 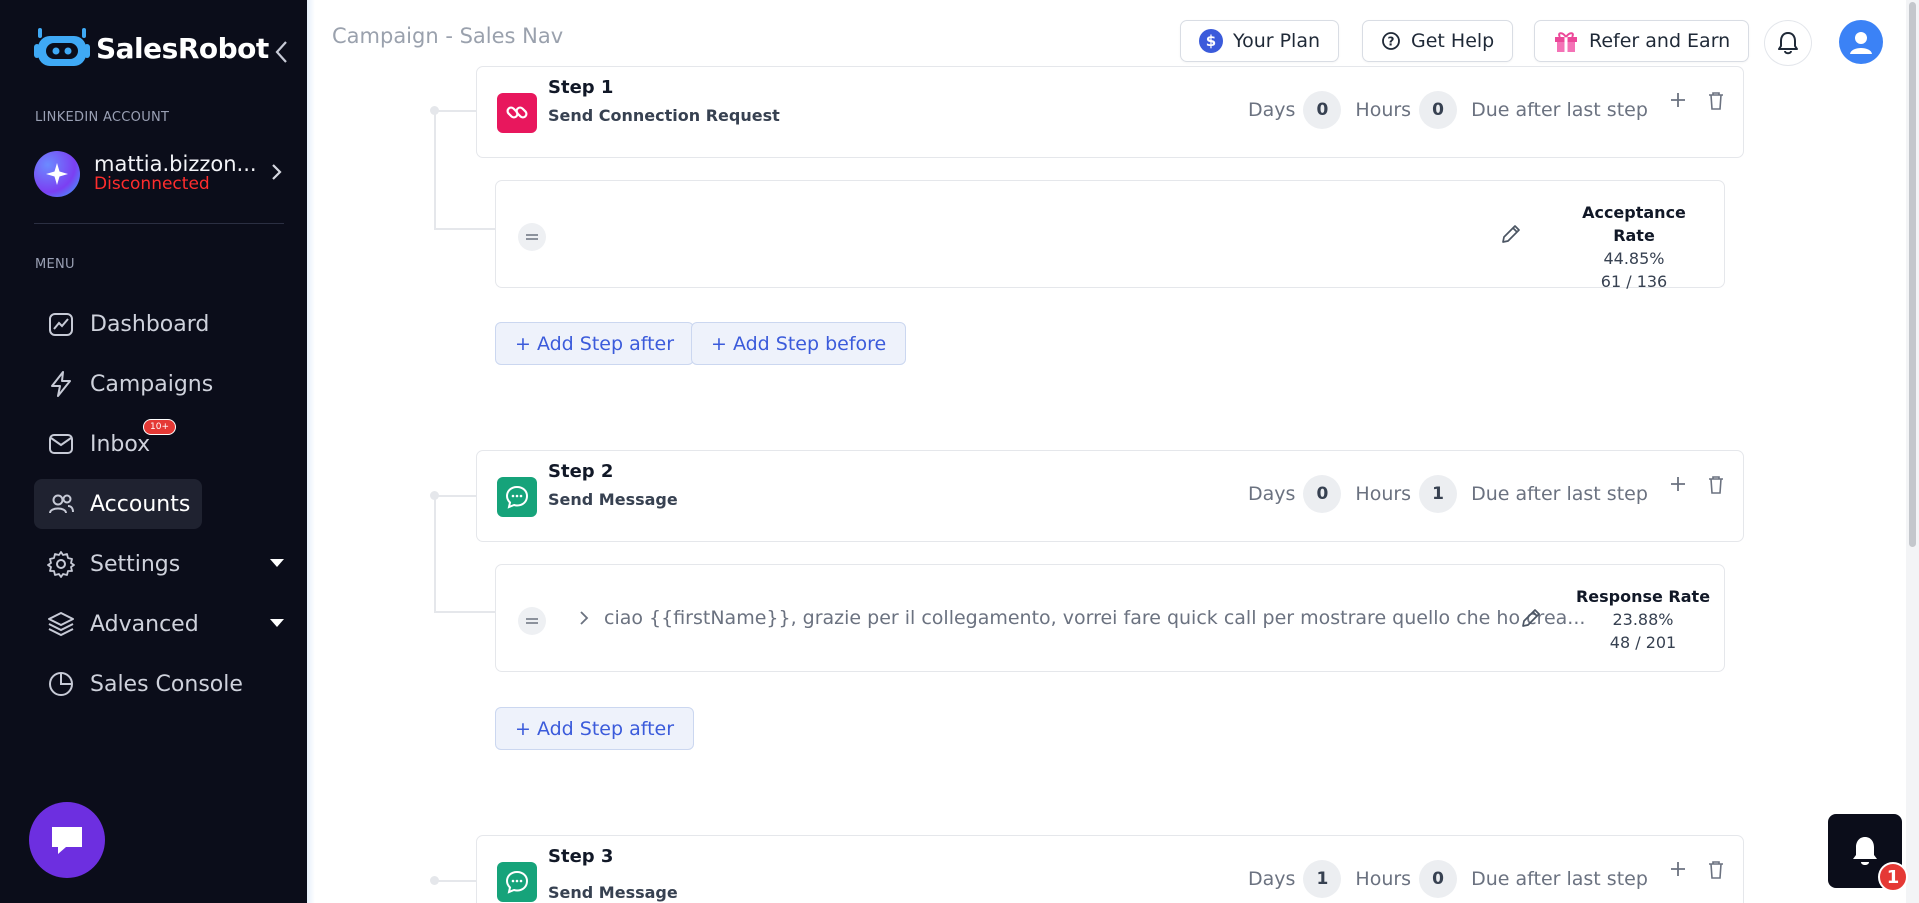 I want to click on rate-percentage: 23.88%, so click(x=1643, y=619).